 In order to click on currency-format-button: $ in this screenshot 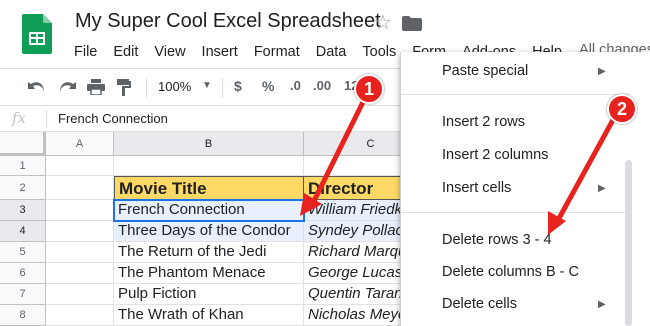, I will do `click(238, 86)`.